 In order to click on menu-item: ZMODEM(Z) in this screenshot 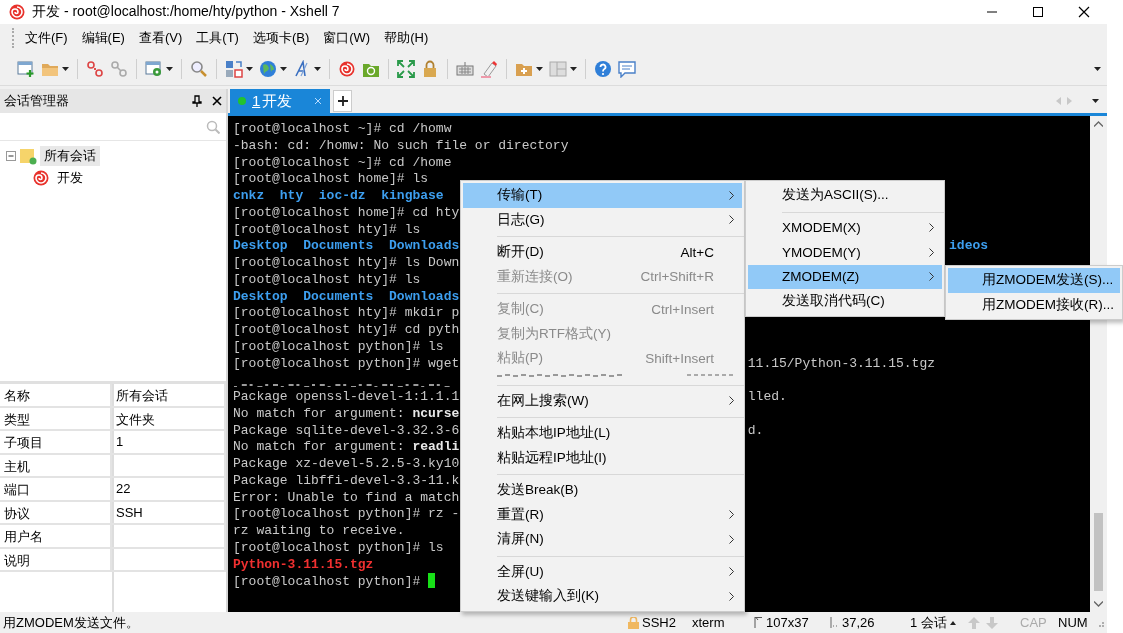, I will do `click(845, 276)`.